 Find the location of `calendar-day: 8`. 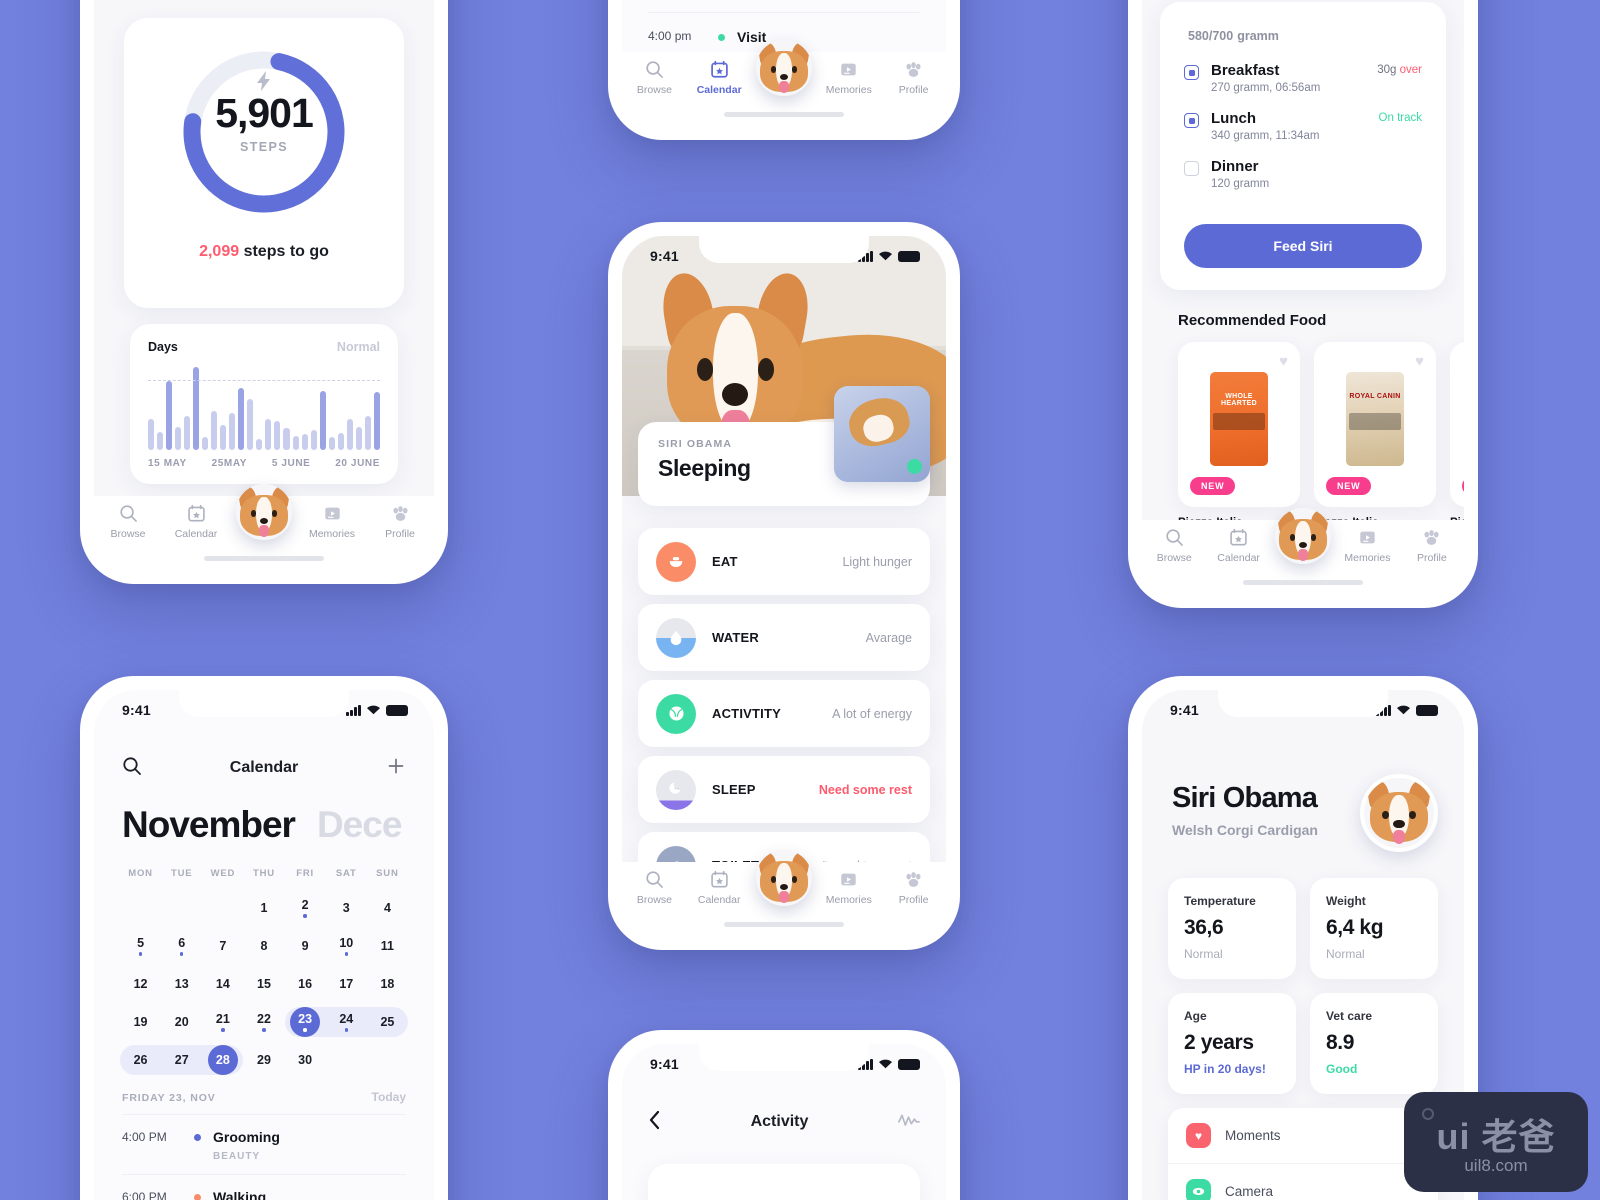

calendar-day: 8 is located at coordinates (263, 946).